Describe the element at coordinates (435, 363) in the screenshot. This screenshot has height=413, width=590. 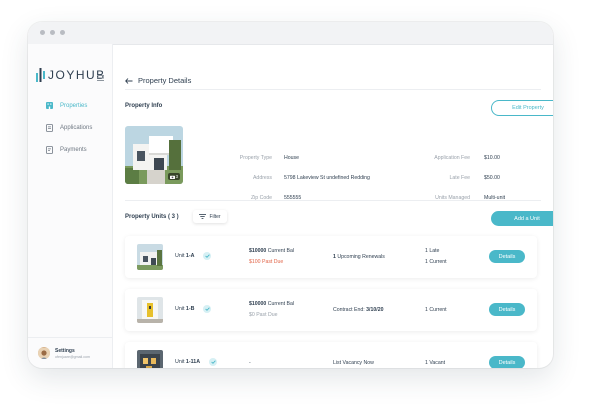
I see `status-vacant: 1 Vacant` at that location.